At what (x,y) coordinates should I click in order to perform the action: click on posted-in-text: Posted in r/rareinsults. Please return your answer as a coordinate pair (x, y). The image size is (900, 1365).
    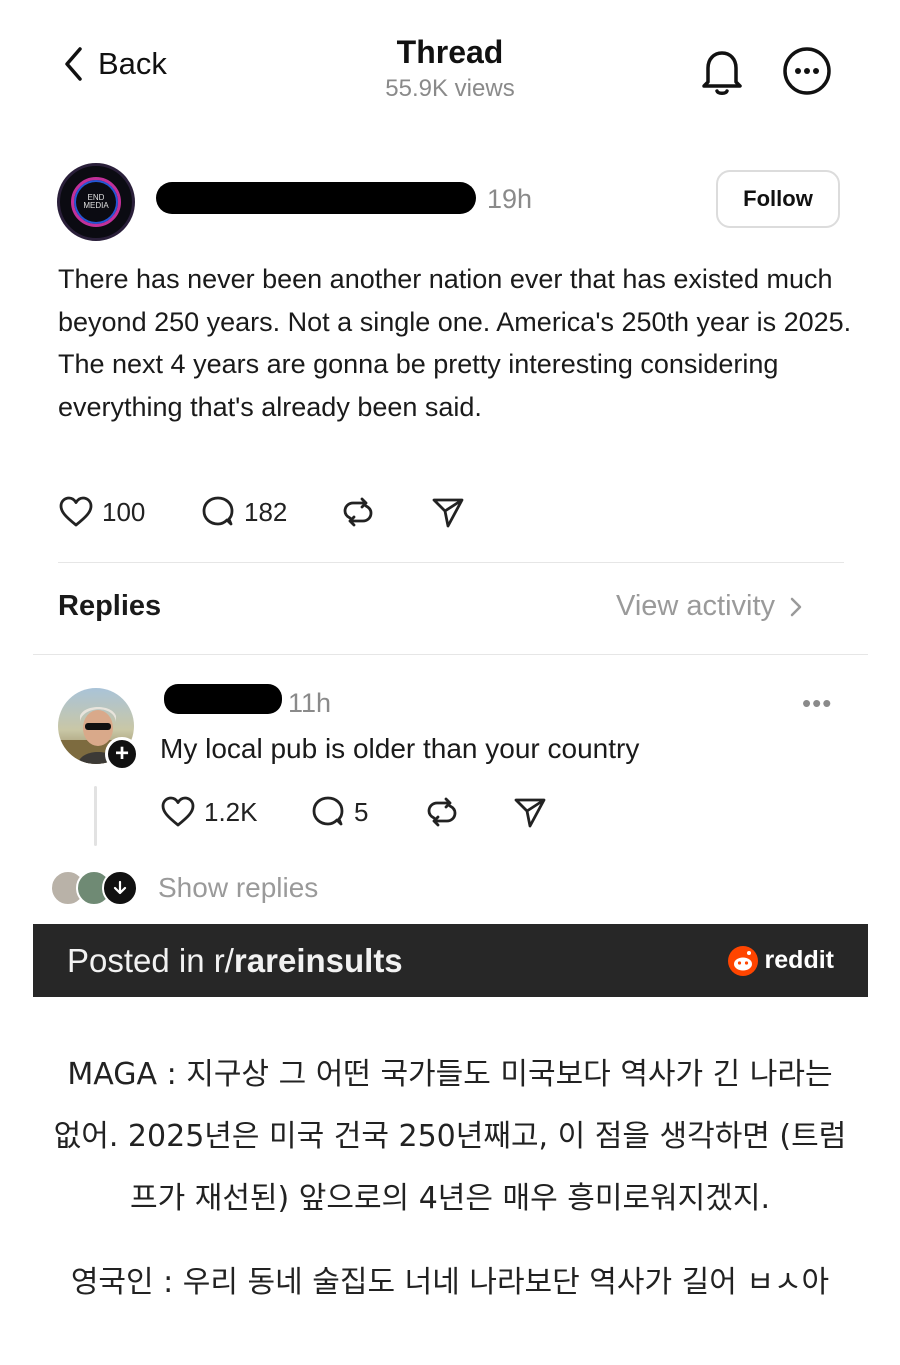
    Looking at the image, I should click on (235, 961).